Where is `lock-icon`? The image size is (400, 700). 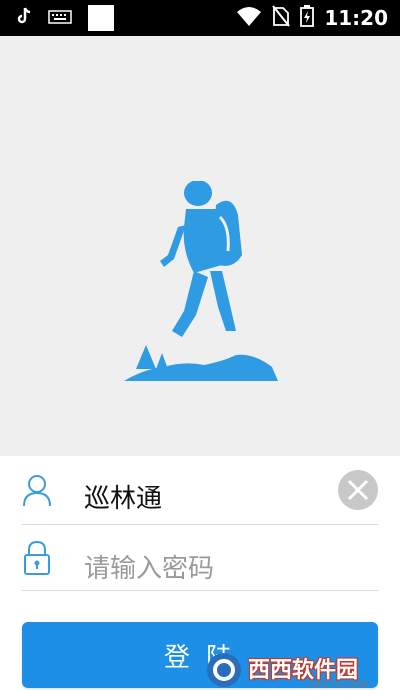 lock-icon is located at coordinates (37, 557).